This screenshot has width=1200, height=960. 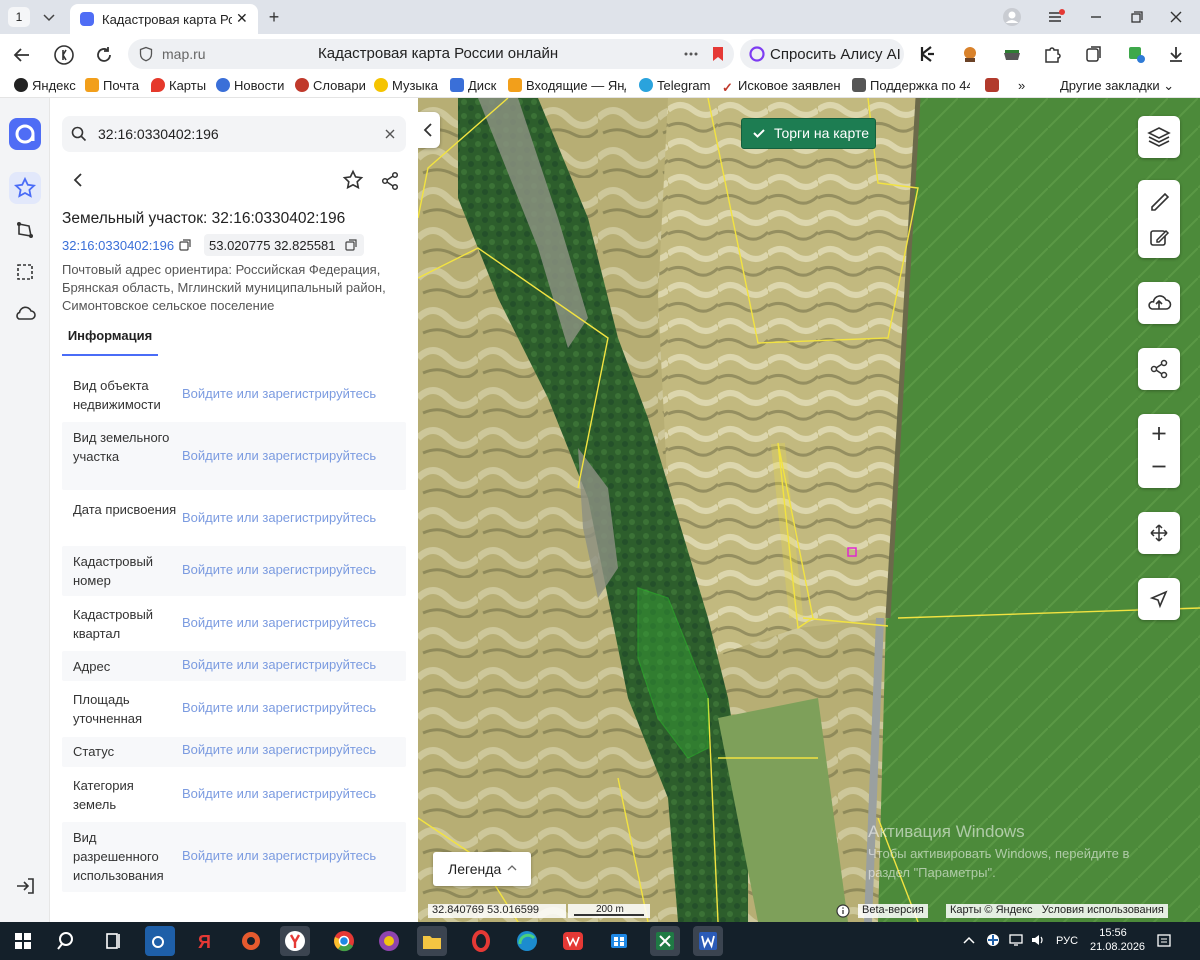 What do you see at coordinates (353, 180) in the screenshot?
I see `favorite-star-icon` at bounding box center [353, 180].